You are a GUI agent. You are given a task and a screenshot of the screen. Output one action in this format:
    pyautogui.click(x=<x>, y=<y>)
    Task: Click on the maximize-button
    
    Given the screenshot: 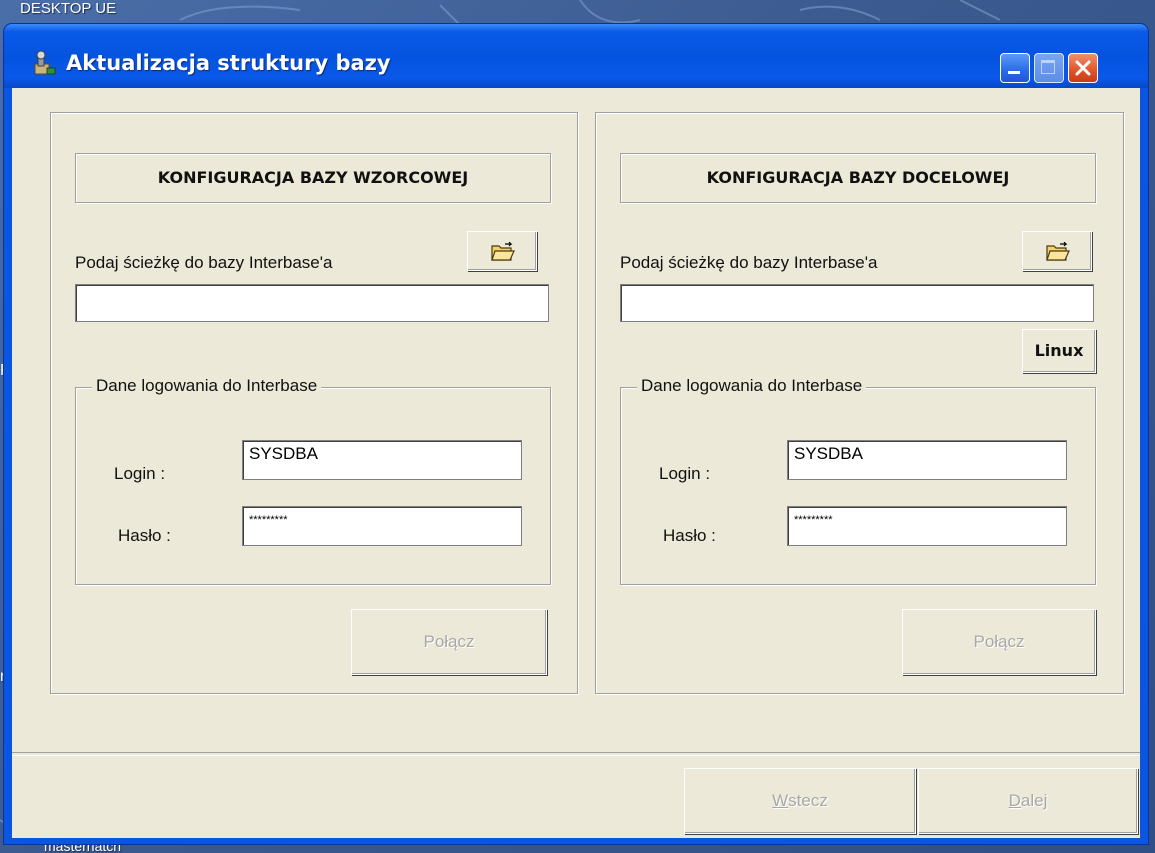 What is the action you would take?
    pyautogui.click(x=1049, y=68)
    